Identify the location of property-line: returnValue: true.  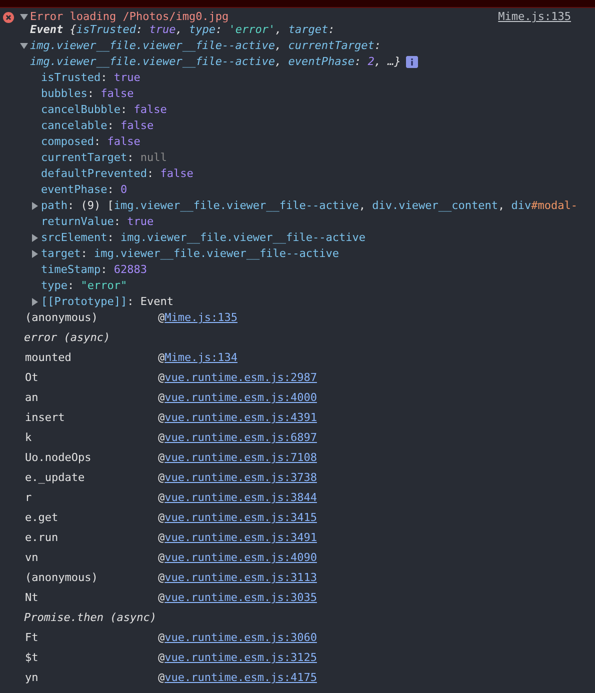
(97, 222).